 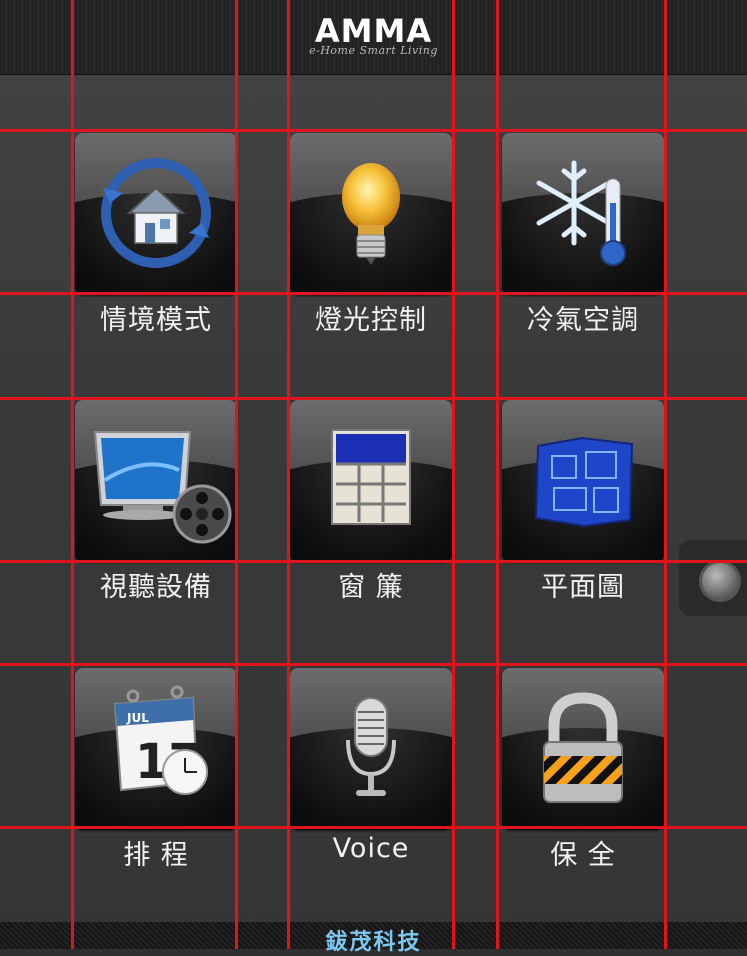 I want to click on app-tagline: e-Home Smart Living, so click(x=373, y=50).